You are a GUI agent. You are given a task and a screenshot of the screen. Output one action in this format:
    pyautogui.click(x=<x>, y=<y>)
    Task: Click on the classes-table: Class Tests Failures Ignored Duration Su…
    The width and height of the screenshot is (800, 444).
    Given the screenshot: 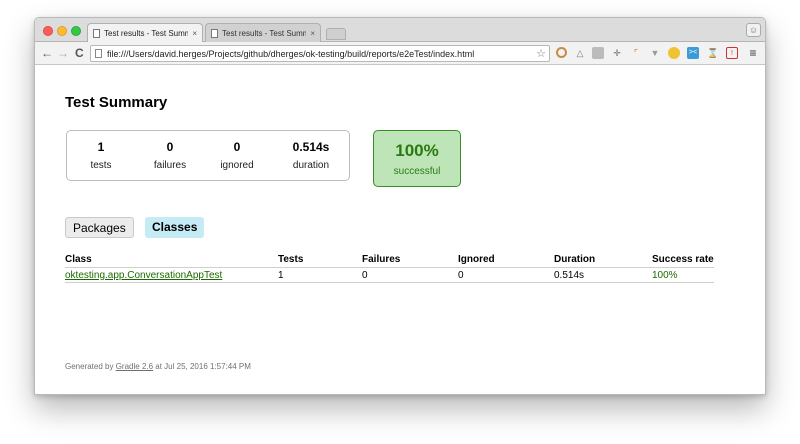 What is the action you would take?
    pyautogui.click(x=389, y=268)
    